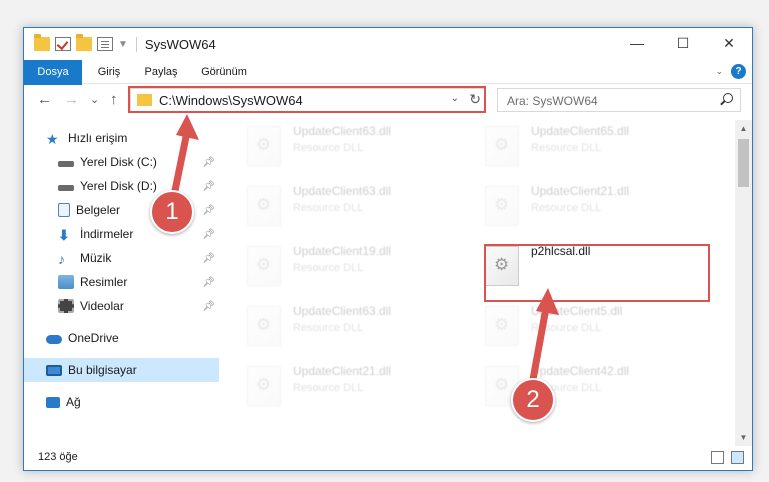 The width and height of the screenshot is (769, 482). Describe the element at coordinates (61, 259) in the screenshot. I see `music-icon: ♪` at that location.